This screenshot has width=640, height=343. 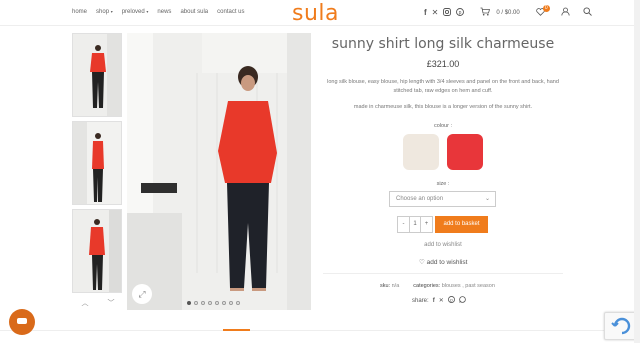 I want to click on cart-icon, so click(x=485, y=12).